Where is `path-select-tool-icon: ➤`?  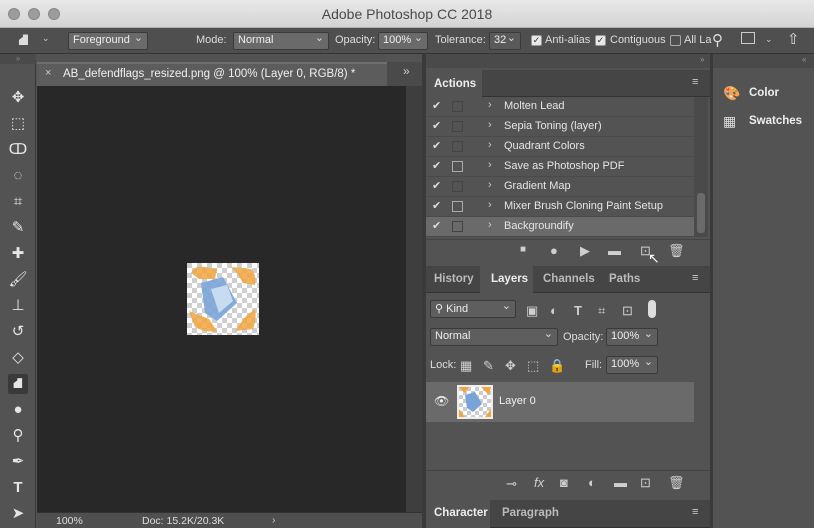 path-select-tool-icon: ➤ is located at coordinates (18, 514).